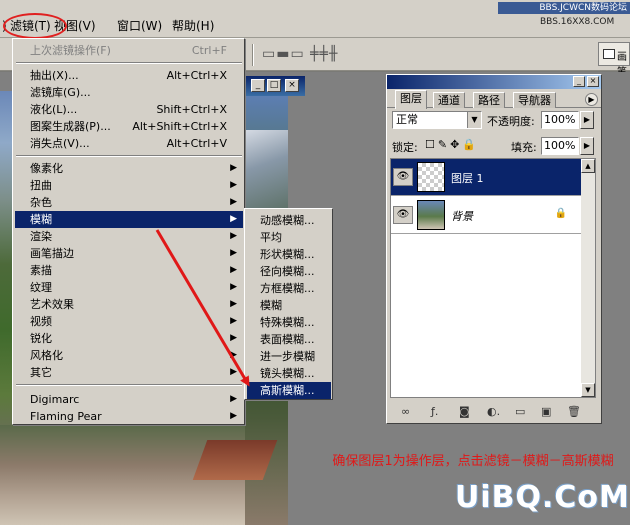 The image size is (630, 525). I want to click on options-separator, so click(253, 55).